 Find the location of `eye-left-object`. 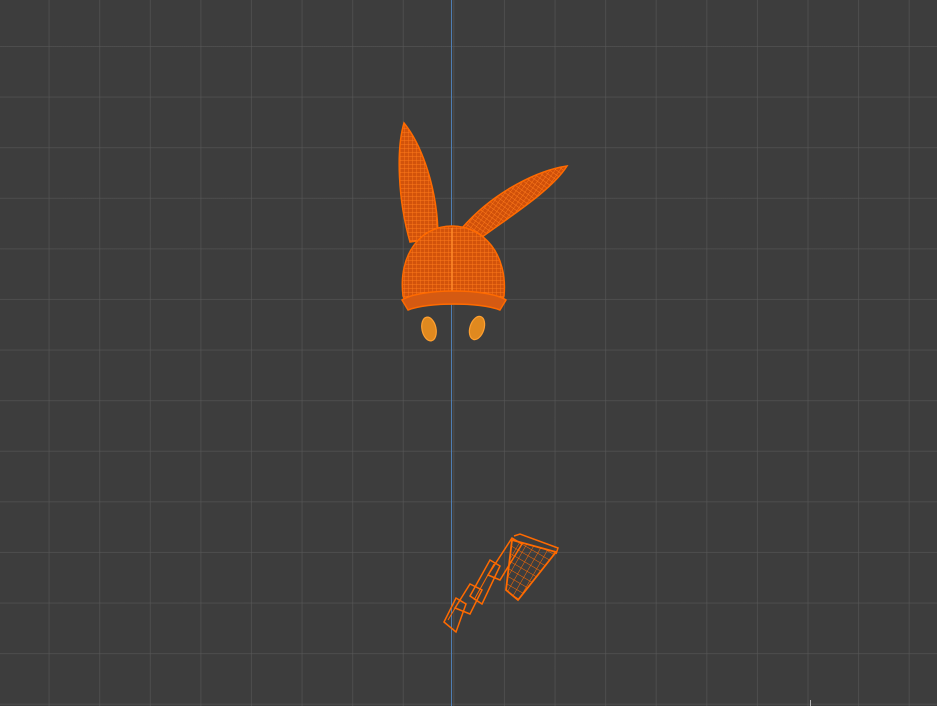

eye-left-object is located at coordinates (429, 329).